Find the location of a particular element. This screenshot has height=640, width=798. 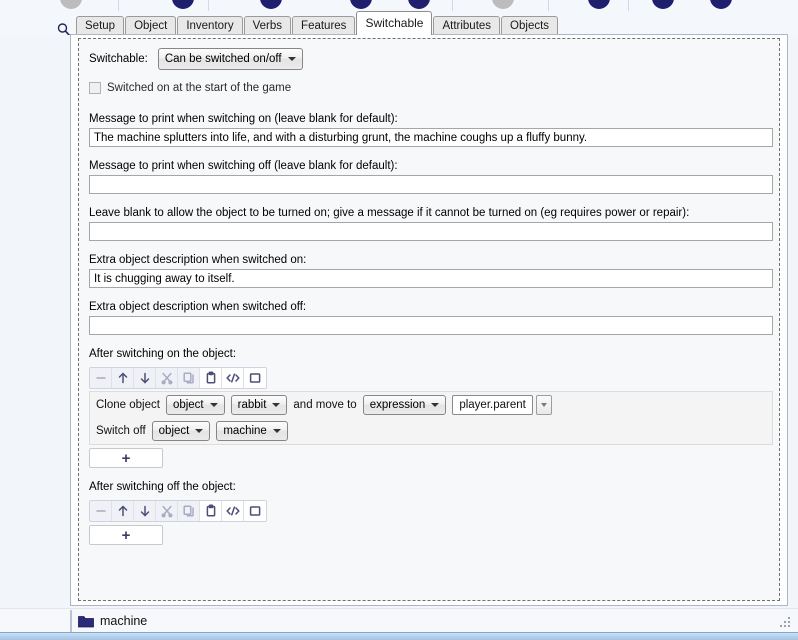

right-gutter is located at coordinates (793, 321).